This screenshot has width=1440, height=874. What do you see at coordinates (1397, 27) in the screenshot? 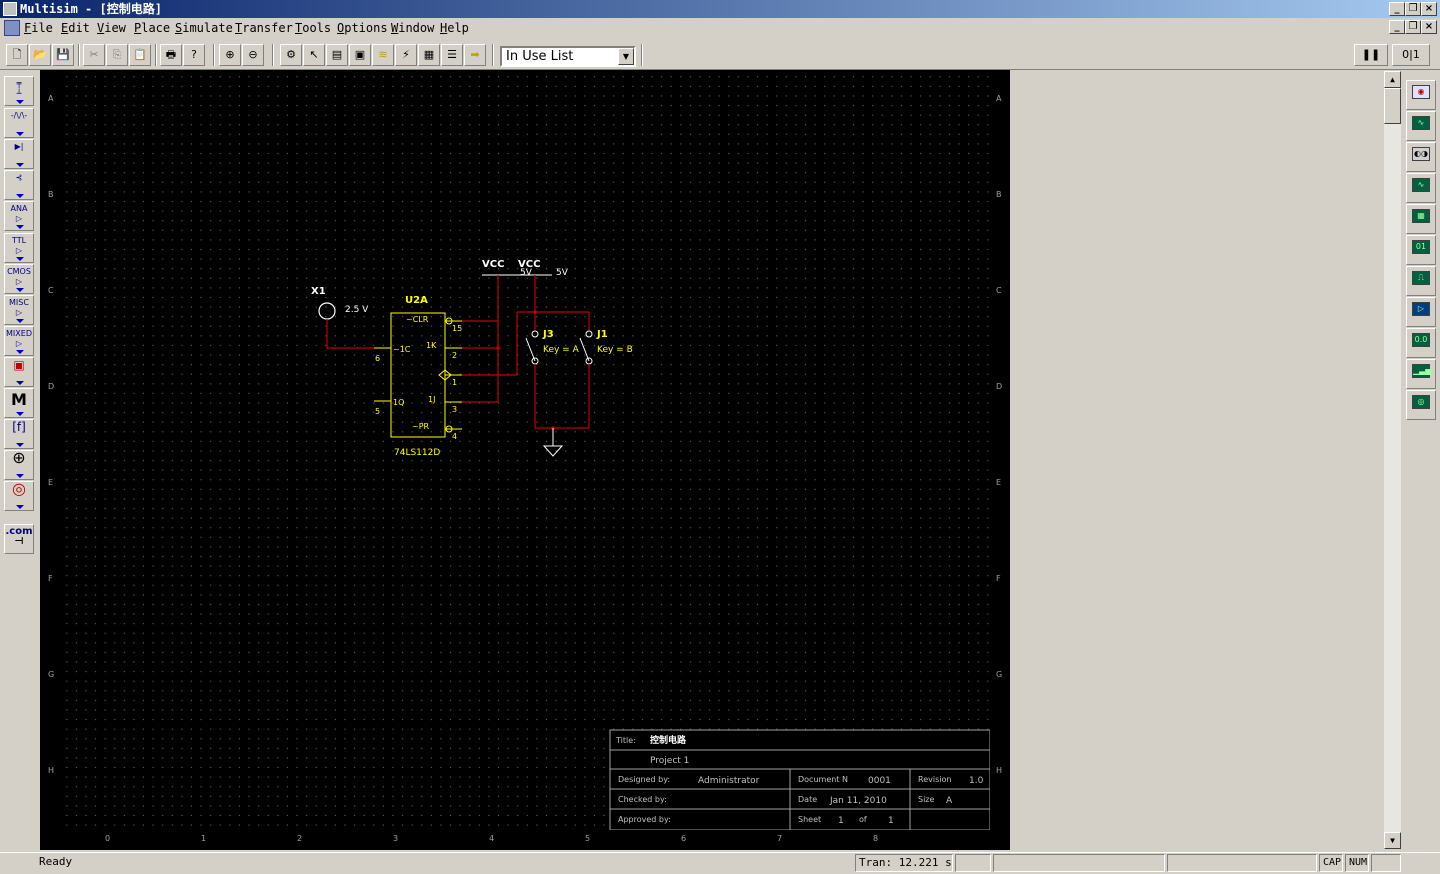
I see `doc-minimize-icon: _` at bounding box center [1397, 27].